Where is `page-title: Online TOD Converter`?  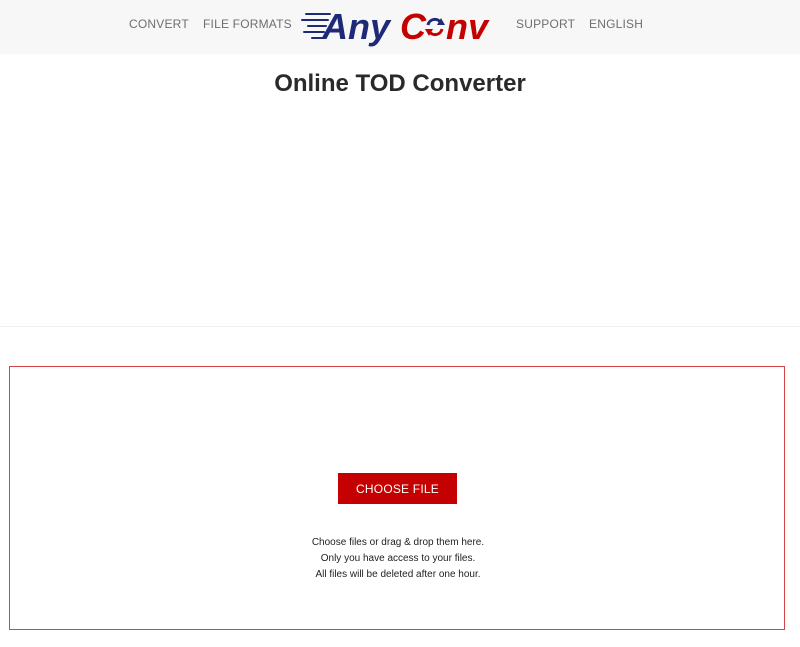 page-title: Online TOD Converter is located at coordinates (400, 83).